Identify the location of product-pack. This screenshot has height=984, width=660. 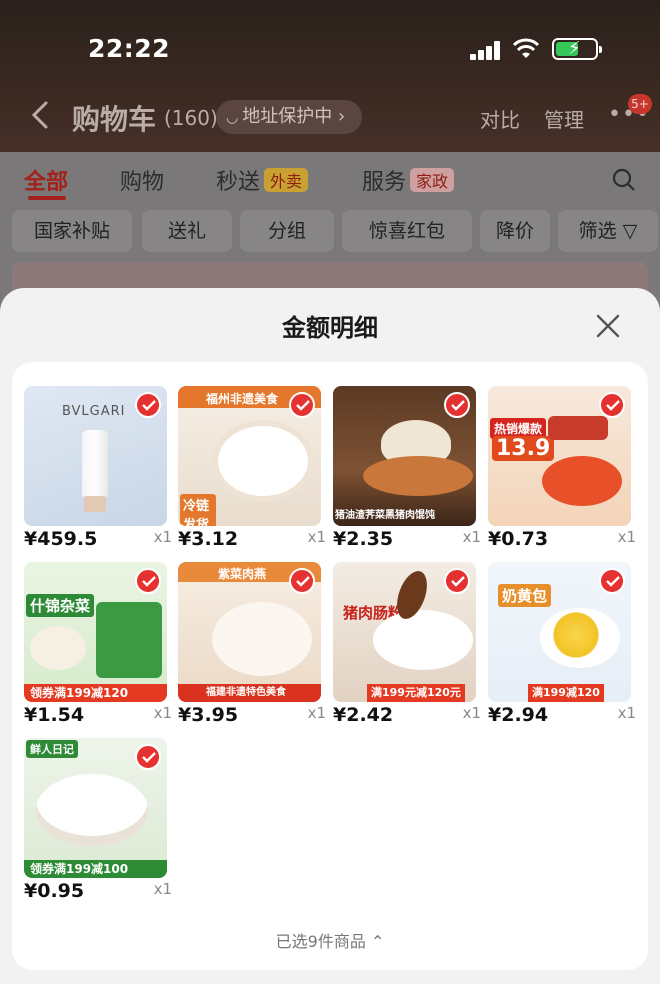
(129, 640).